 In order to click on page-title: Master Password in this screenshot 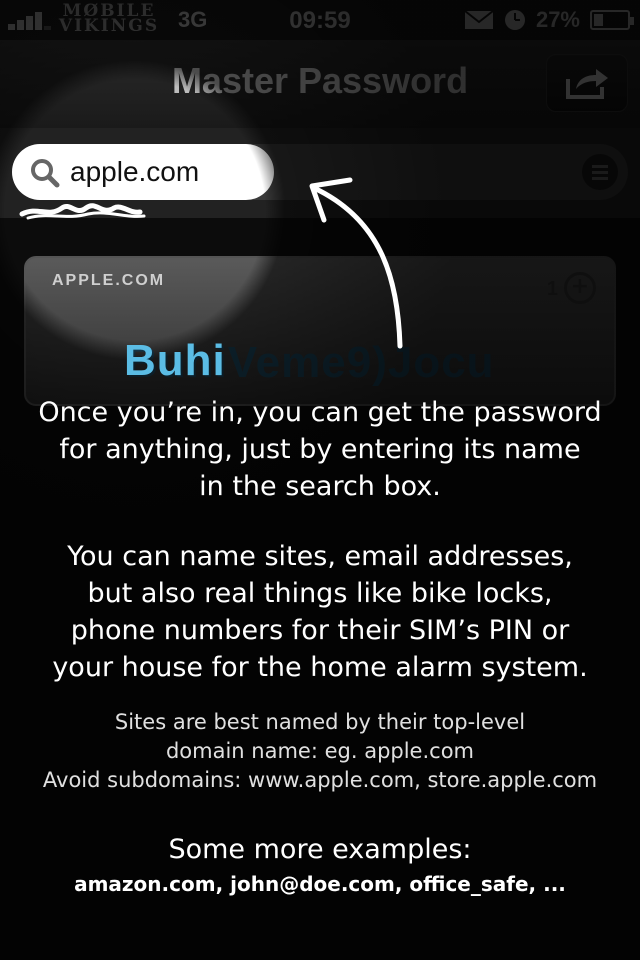, I will do `click(320, 80)`.